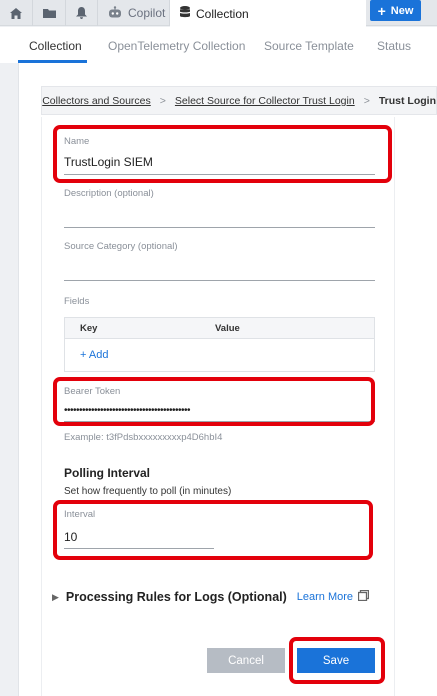 This screenshot has width=437, height=696. What do you see at coordinates (147, 13) in the screenshot?
I see `tab-copilot-label: Copilot` at bounding box center [147, 13].